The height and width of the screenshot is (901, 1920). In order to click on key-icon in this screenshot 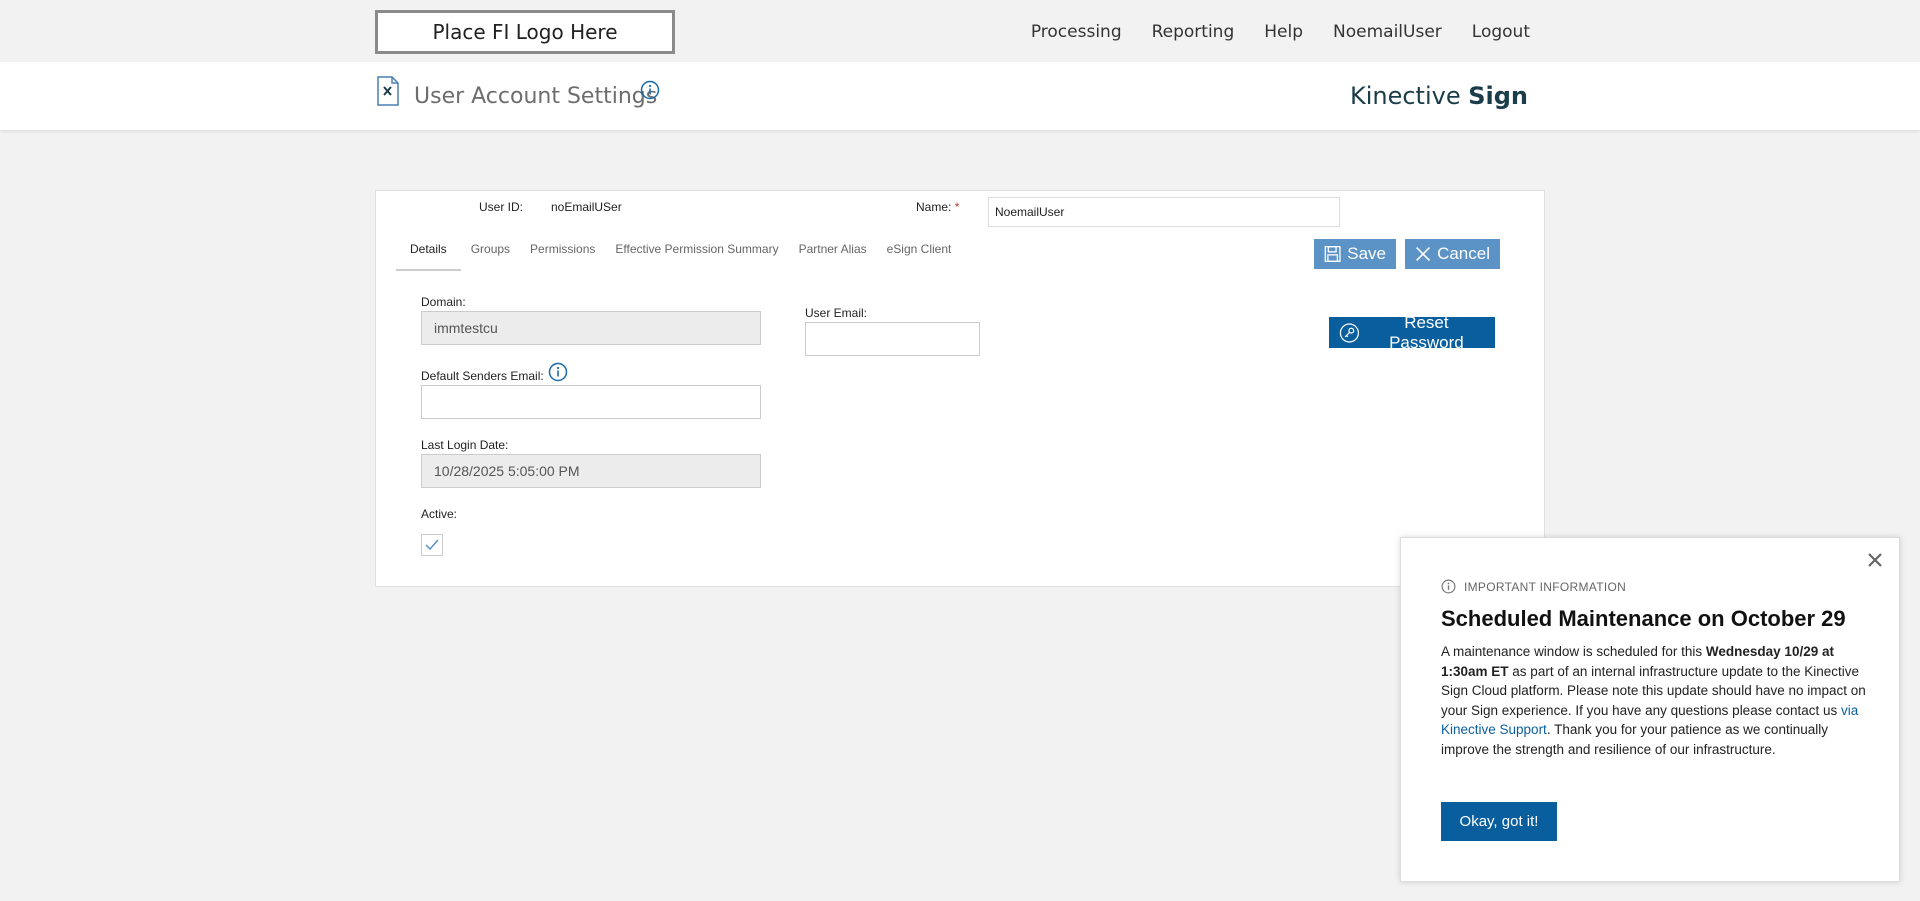, I will do `click(1349, 332)`.